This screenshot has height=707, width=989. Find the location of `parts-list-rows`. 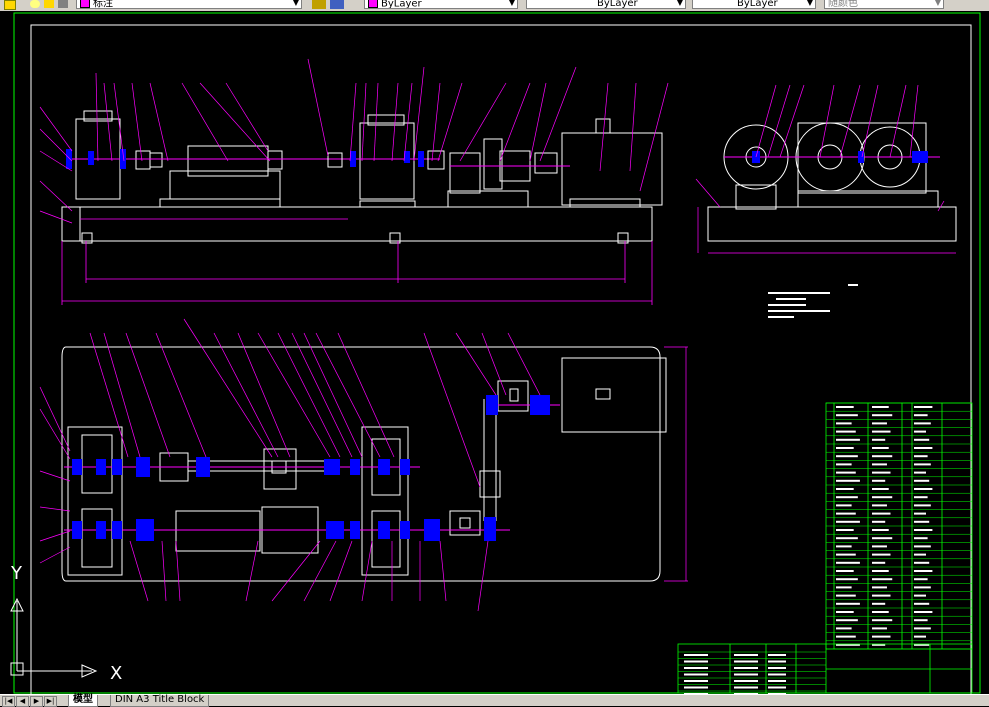

parts-list-rows is located at coordinates (899, 526).